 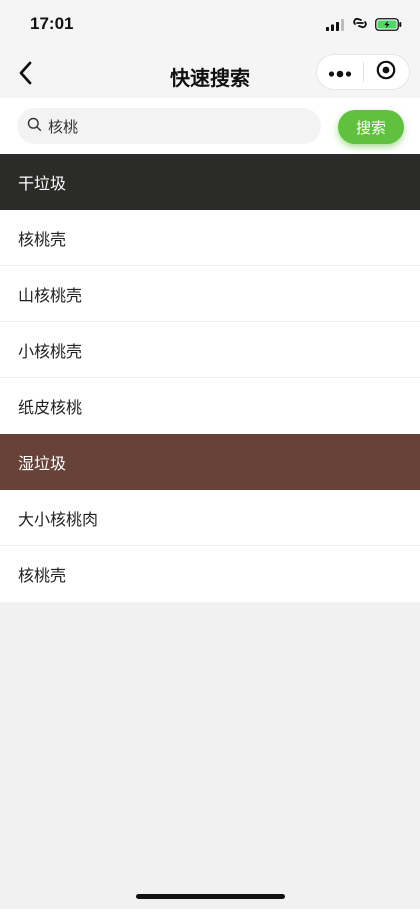 What do you see at coordinates (335, 25) in the screenshot?
I see `signal-icon` at bounding box center [335, 25].